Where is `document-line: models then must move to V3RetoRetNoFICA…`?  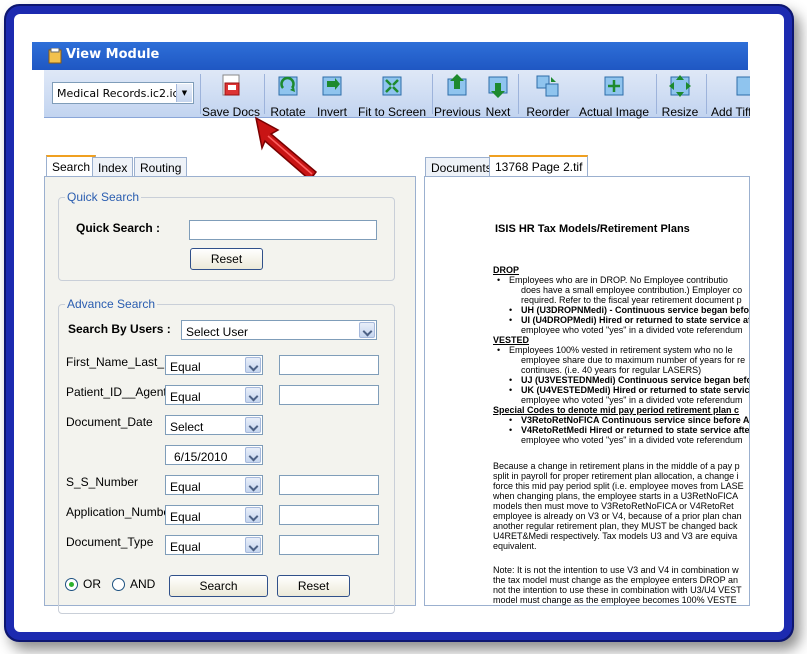
document-line: models then must move to V3RetoRetNoFICA… is located at coordinates (613, 506).